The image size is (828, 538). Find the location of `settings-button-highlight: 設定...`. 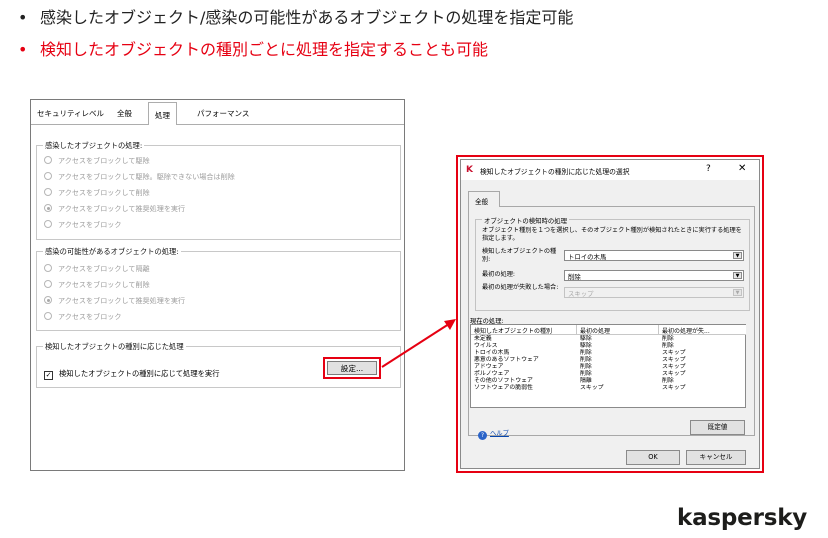

settings-button-highlight: 設定... is located at coordinates (352, 368).